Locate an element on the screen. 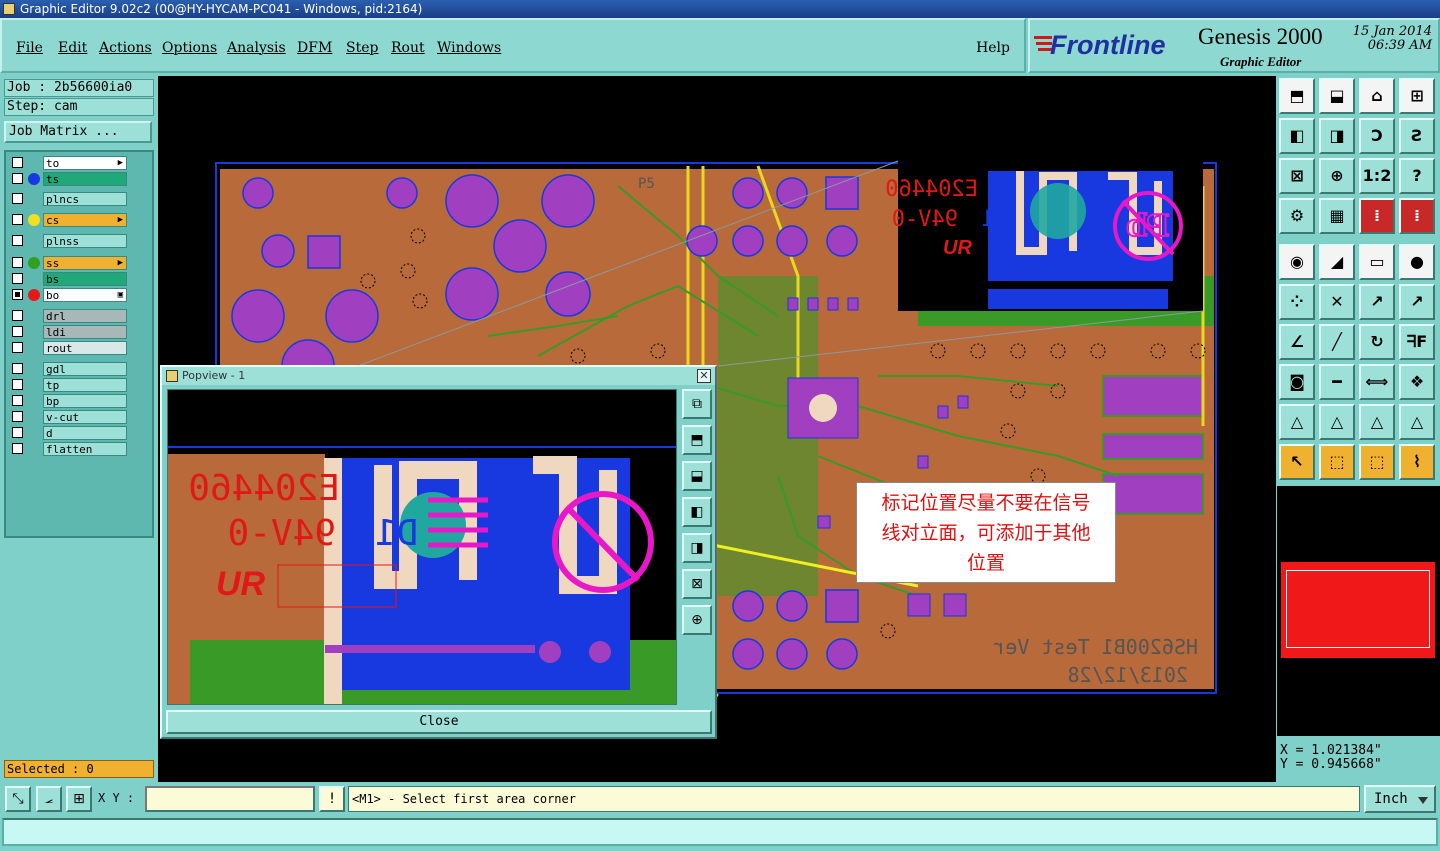  menu-step: Step is located at coordinates (362, 48).